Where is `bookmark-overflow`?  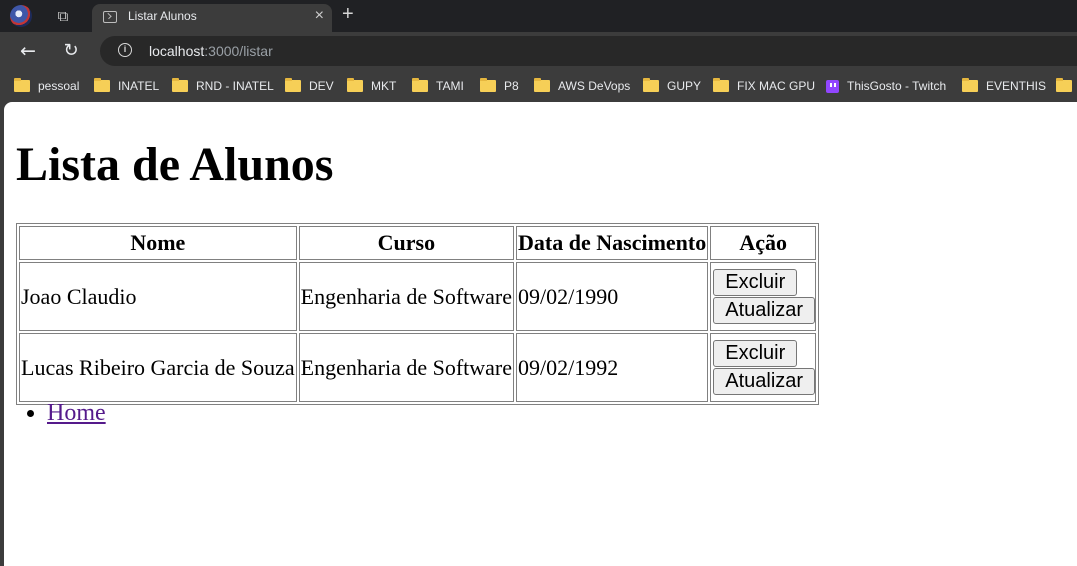 bookmark-overflow is located at coordinates (1066, 86).